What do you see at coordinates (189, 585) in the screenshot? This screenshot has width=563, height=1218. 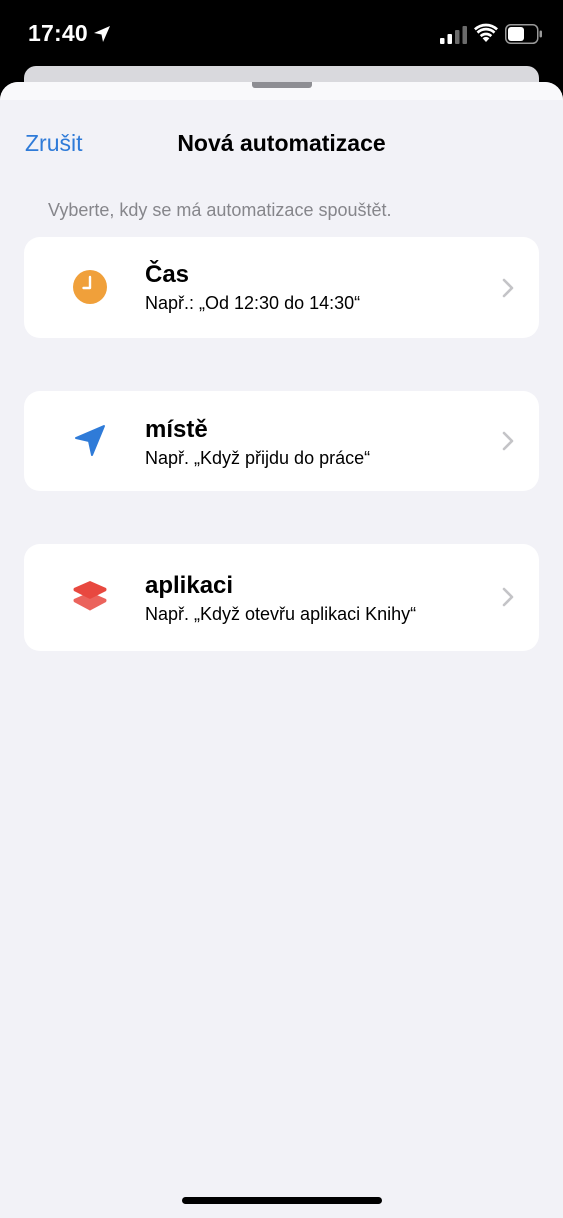 I see `option-title: aplikaci` at bounding box center [189, 585].